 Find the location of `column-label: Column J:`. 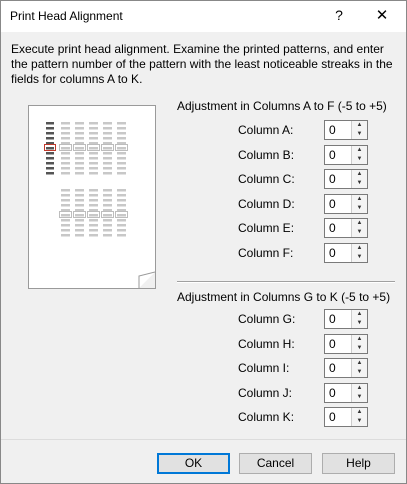

column-label: Column J: is located at coordinates (265, 392).